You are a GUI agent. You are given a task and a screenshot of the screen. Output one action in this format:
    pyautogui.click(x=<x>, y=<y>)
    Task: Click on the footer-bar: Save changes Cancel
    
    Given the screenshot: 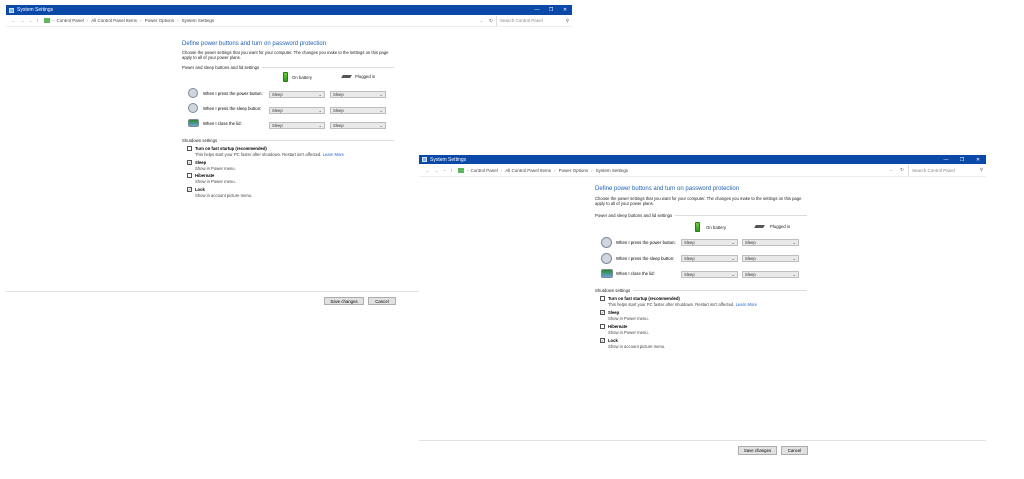 What is the action you would take?
    pyautogui.click(x=702, y=449)
    